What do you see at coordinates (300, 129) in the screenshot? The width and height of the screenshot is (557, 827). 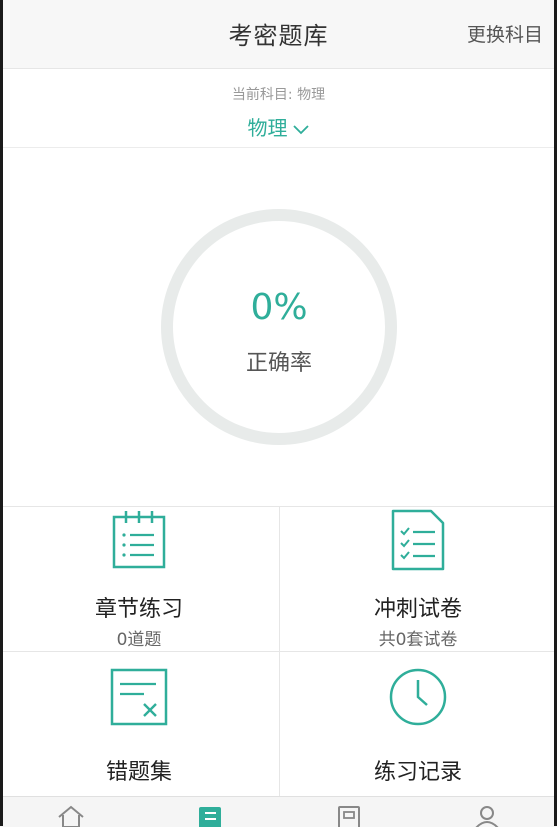 I see `chevron-down-icon` at bounding box center [300, 129].